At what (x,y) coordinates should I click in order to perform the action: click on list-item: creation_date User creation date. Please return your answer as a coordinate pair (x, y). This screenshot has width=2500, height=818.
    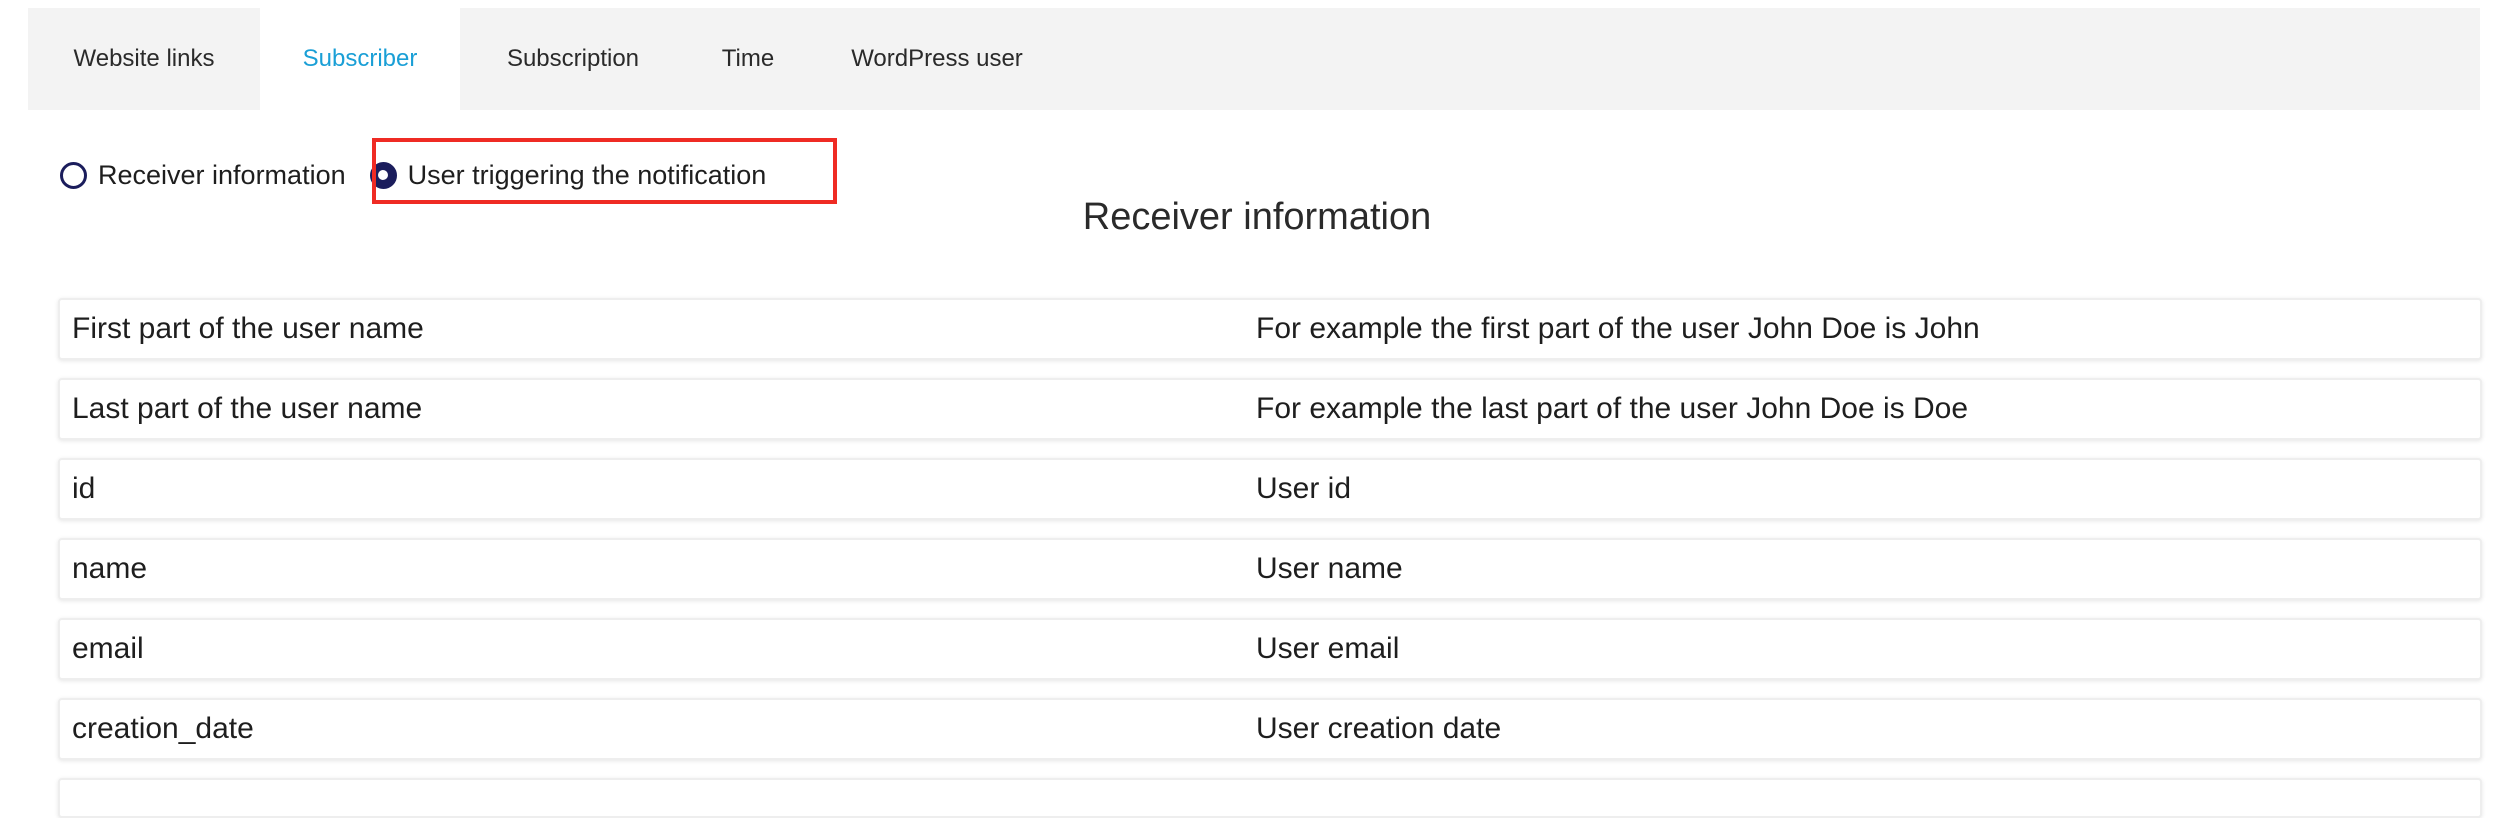
    Looking at the image, I should click on (1270, 729).